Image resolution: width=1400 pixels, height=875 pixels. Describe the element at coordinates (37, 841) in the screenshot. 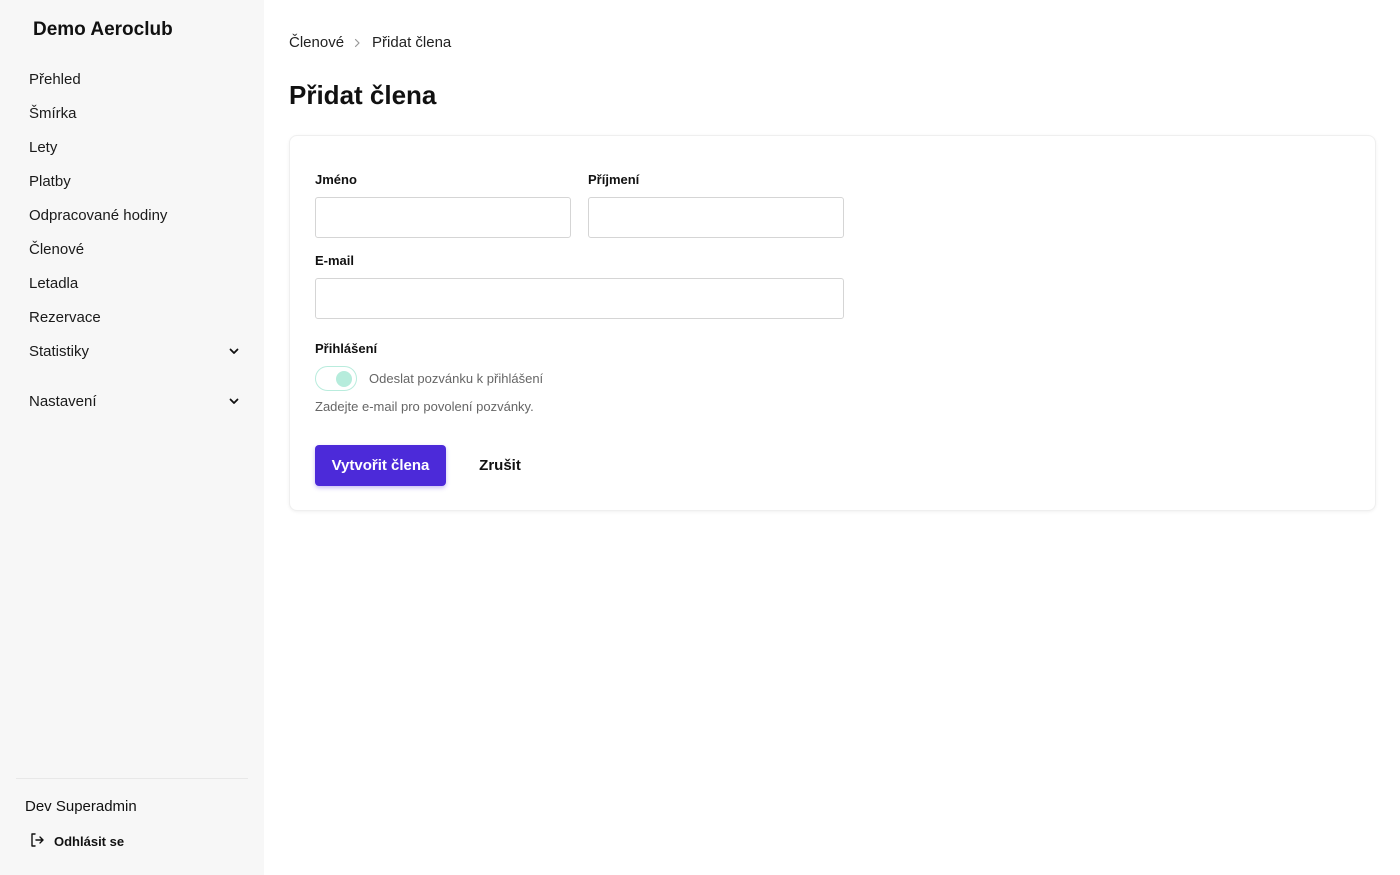

I see `logout-icon` at that location.